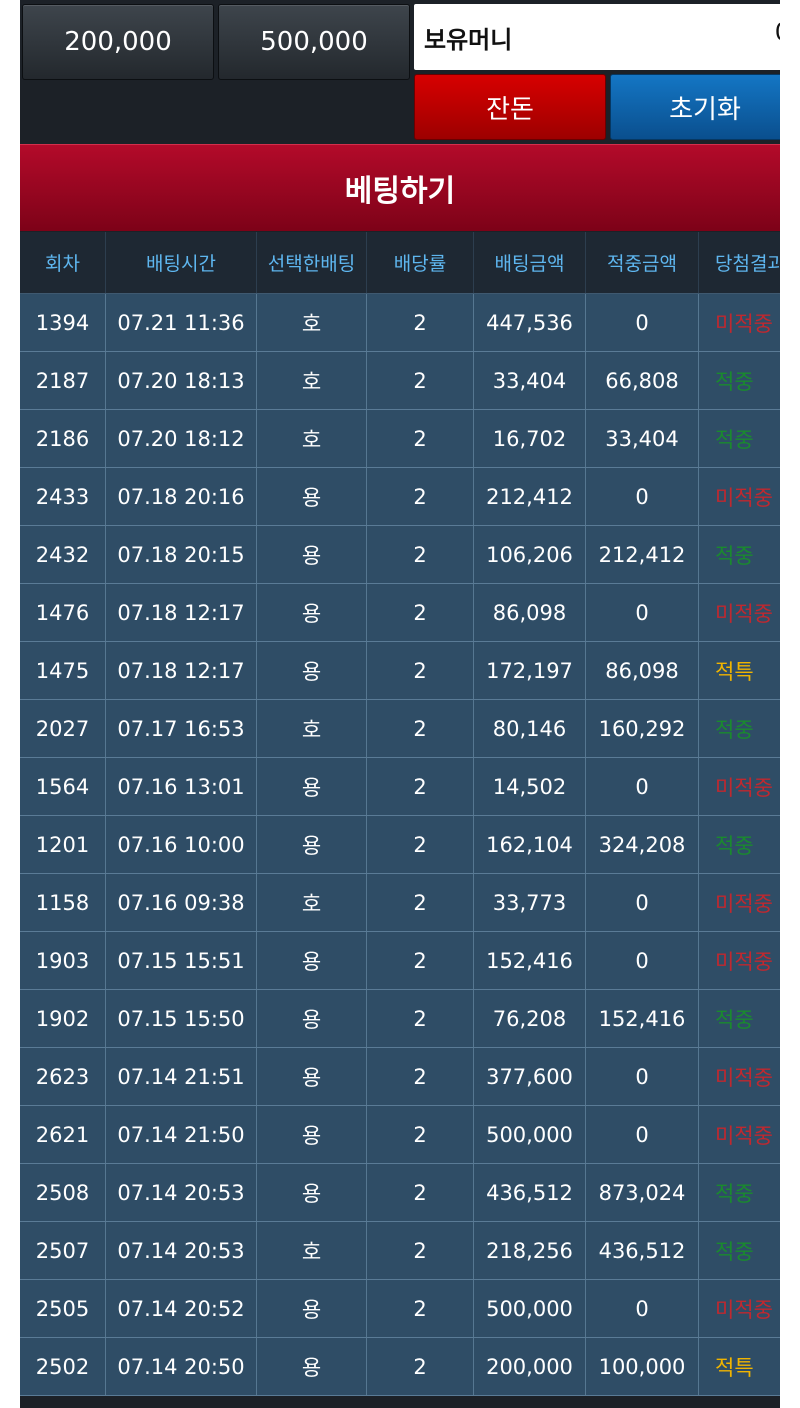 The image size is (800, 1408). I want to click on cell-bet-amount: 162,104, so click(530, 844).